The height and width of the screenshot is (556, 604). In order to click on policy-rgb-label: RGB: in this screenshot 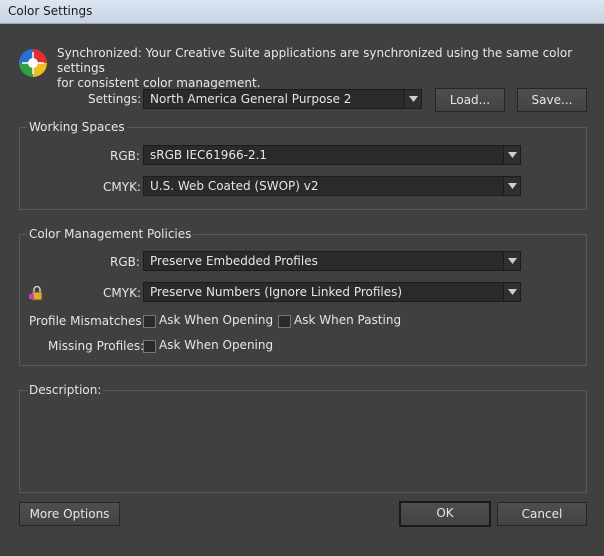, I will do `click(125, 262)`.